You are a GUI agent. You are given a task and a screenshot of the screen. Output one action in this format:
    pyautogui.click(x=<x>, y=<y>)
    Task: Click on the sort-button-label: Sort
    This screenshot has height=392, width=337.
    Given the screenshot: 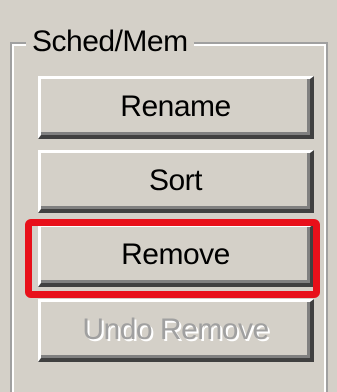 What is the action you would take?
    pyautogui.click(x=175, y=180)
    